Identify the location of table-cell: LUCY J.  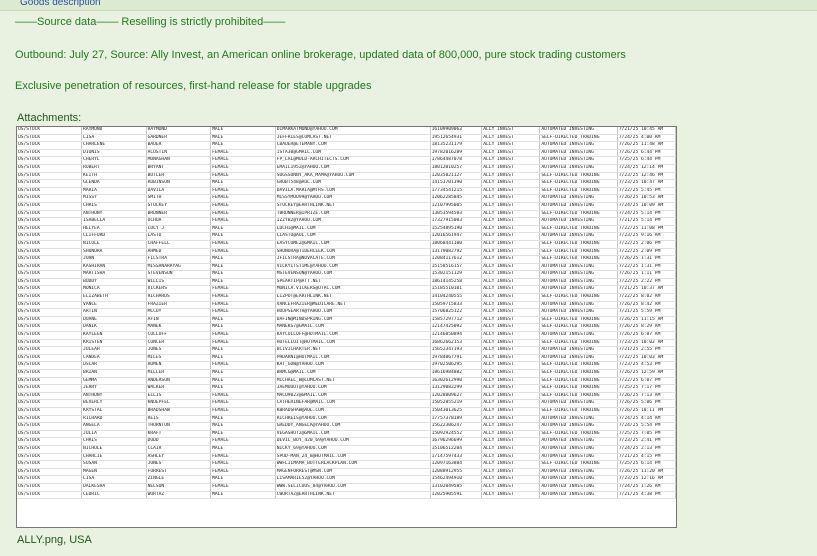
(179, 229).